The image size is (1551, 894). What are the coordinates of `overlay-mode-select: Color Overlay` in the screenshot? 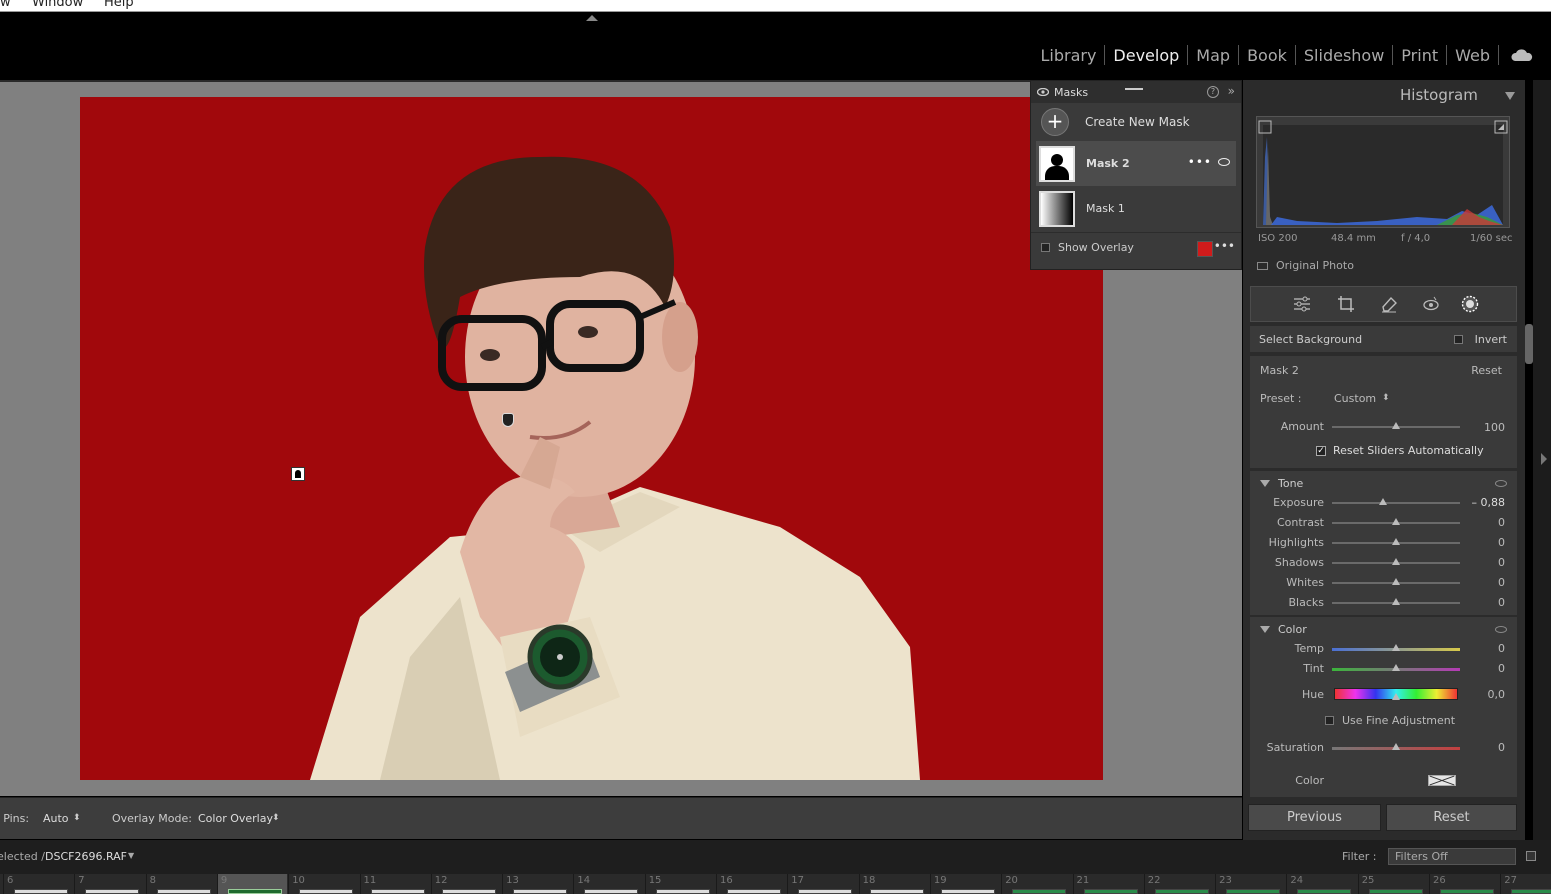 It's located at (235, 818).